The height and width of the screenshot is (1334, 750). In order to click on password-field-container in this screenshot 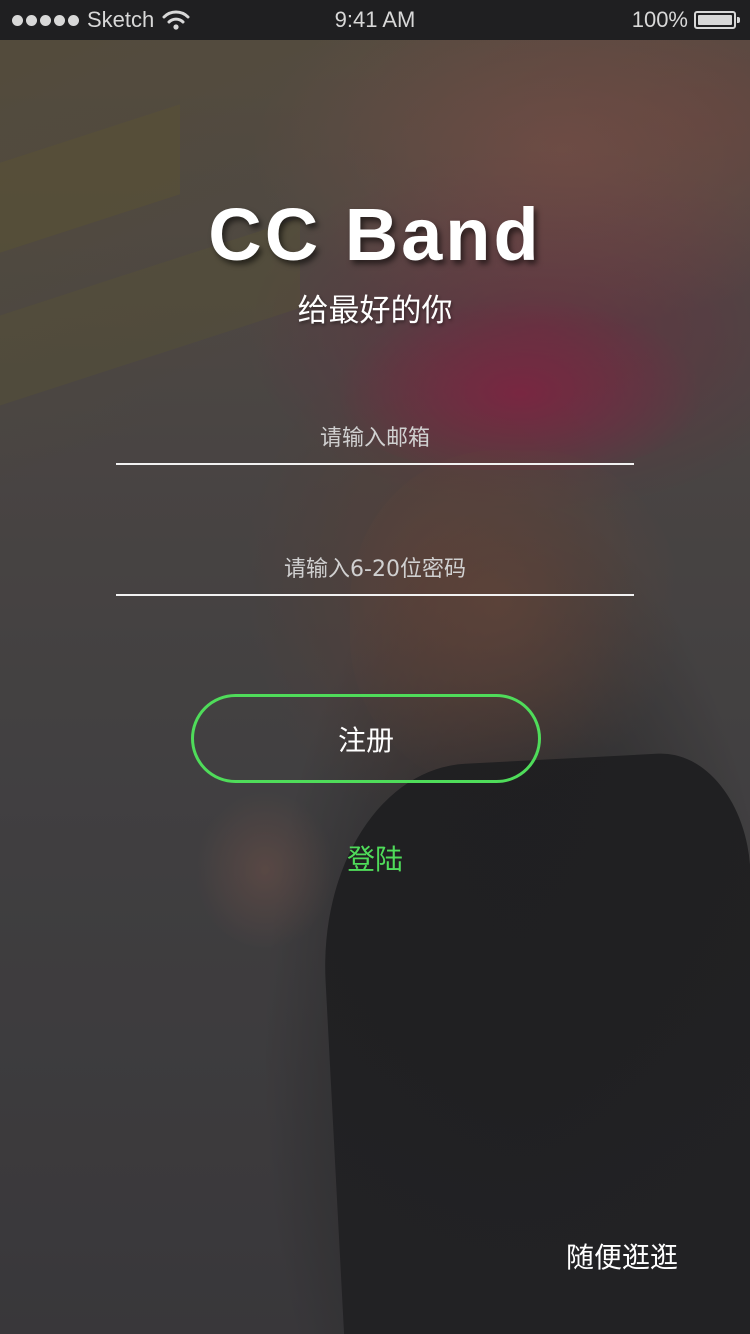, I will do `click(375, 570)`.